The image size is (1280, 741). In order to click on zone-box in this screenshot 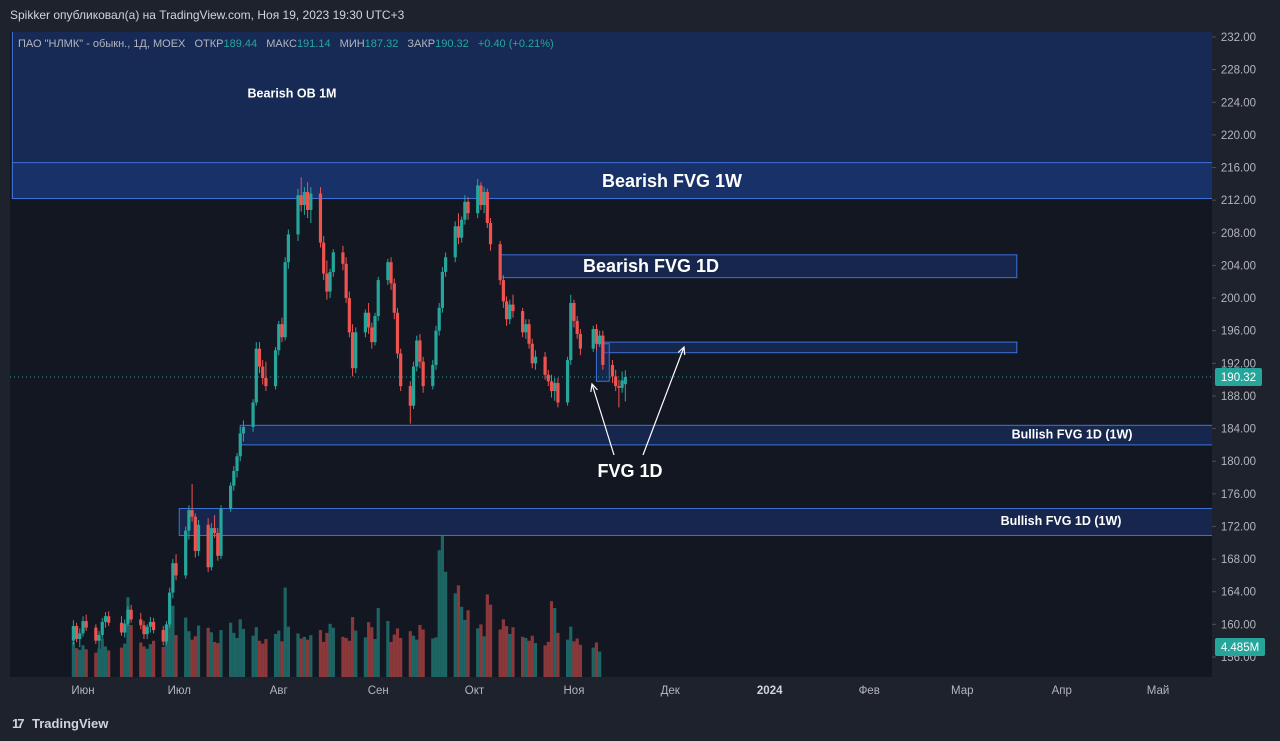, I will do `click(758, 266)`.